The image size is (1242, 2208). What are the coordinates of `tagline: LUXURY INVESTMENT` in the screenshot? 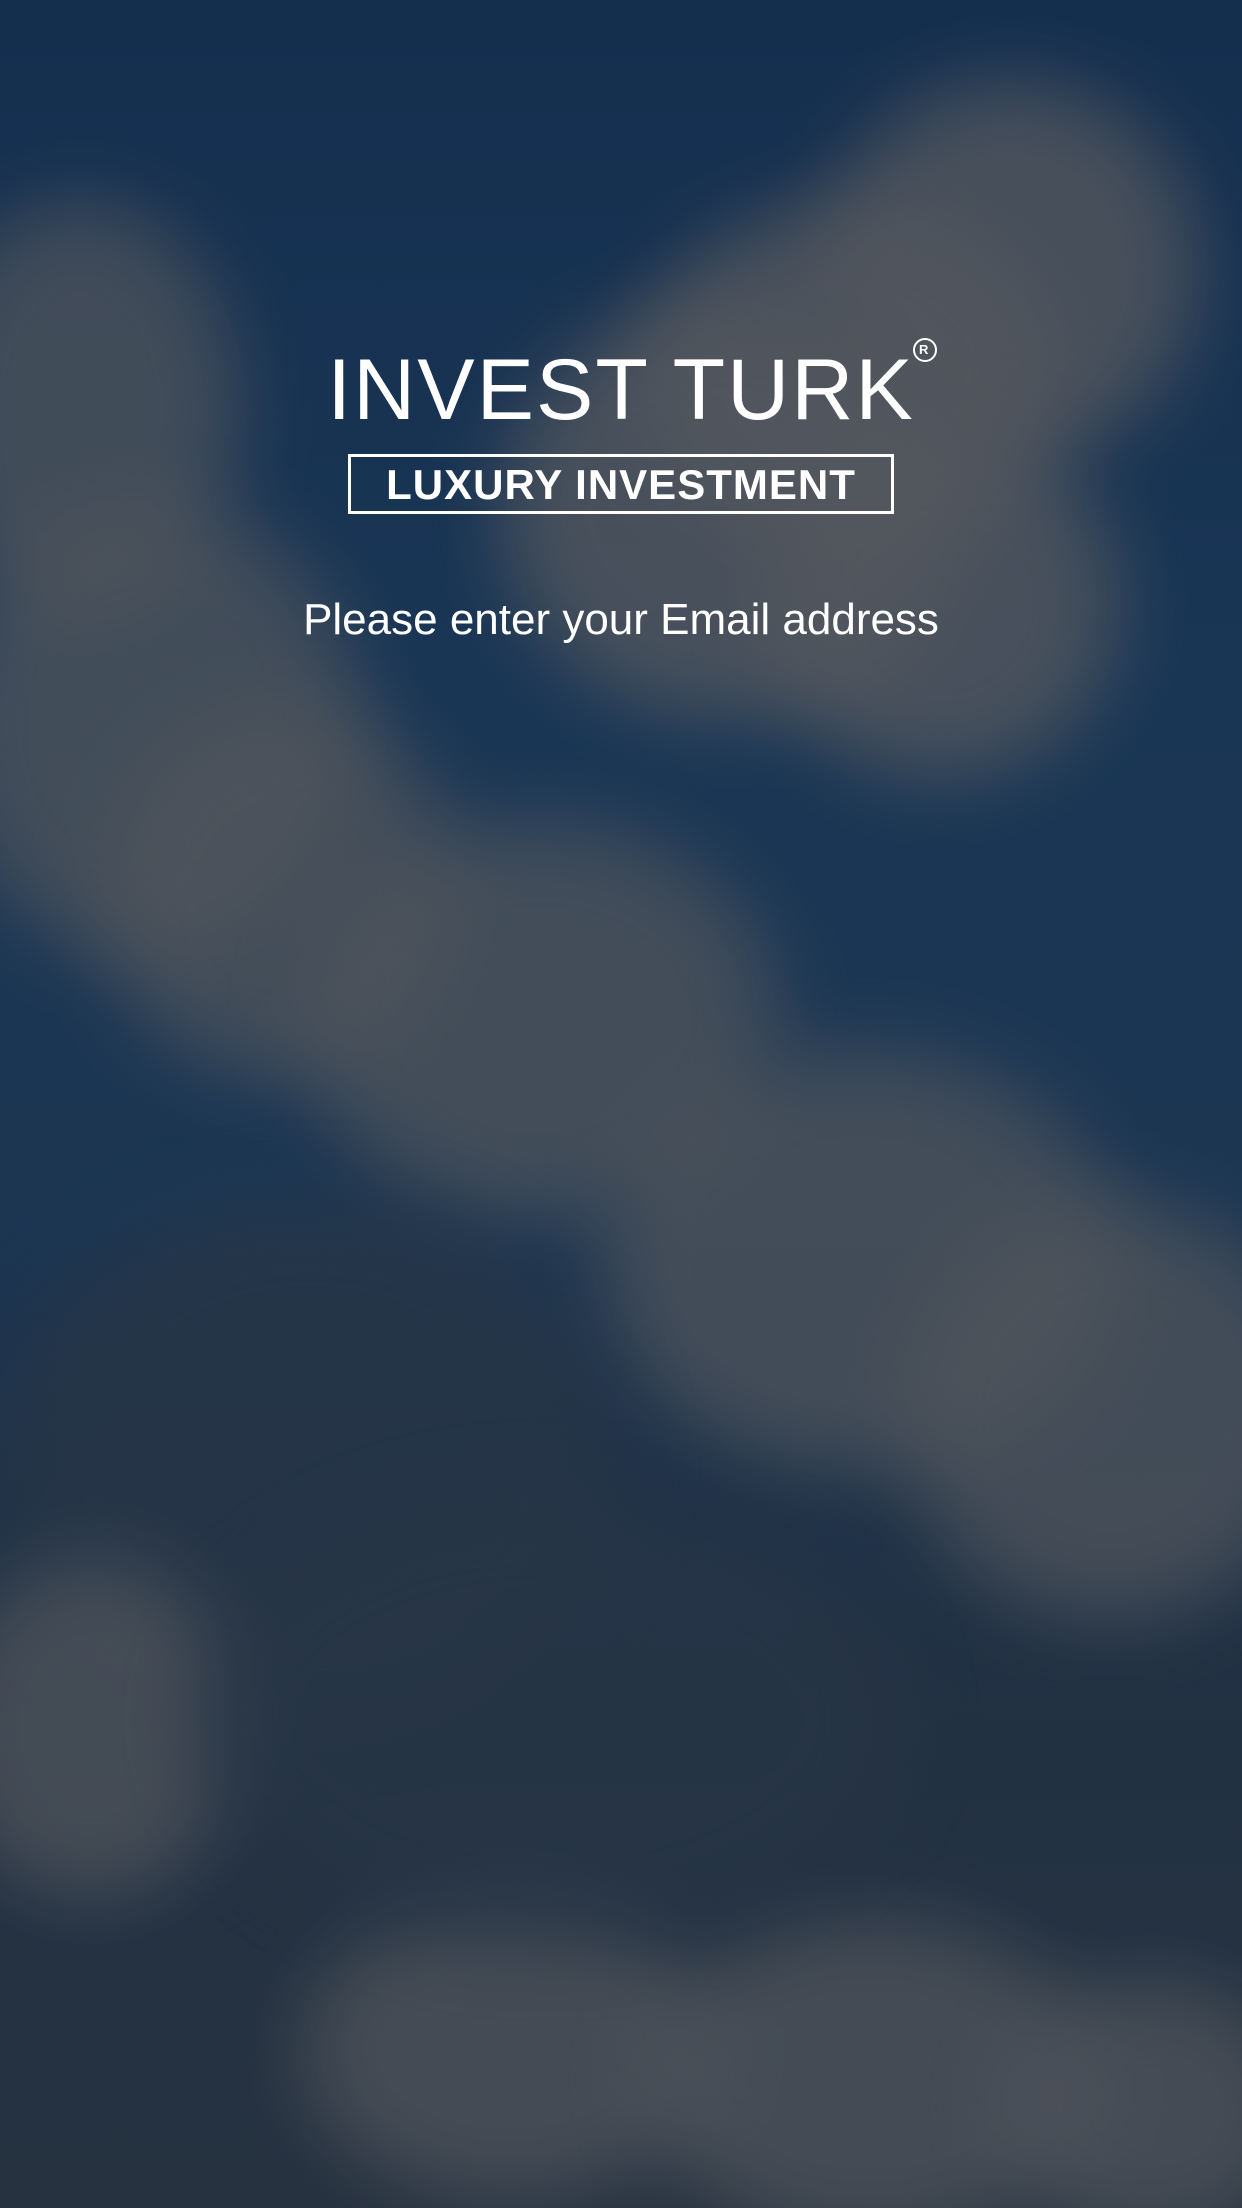 It's located at (621, 484).